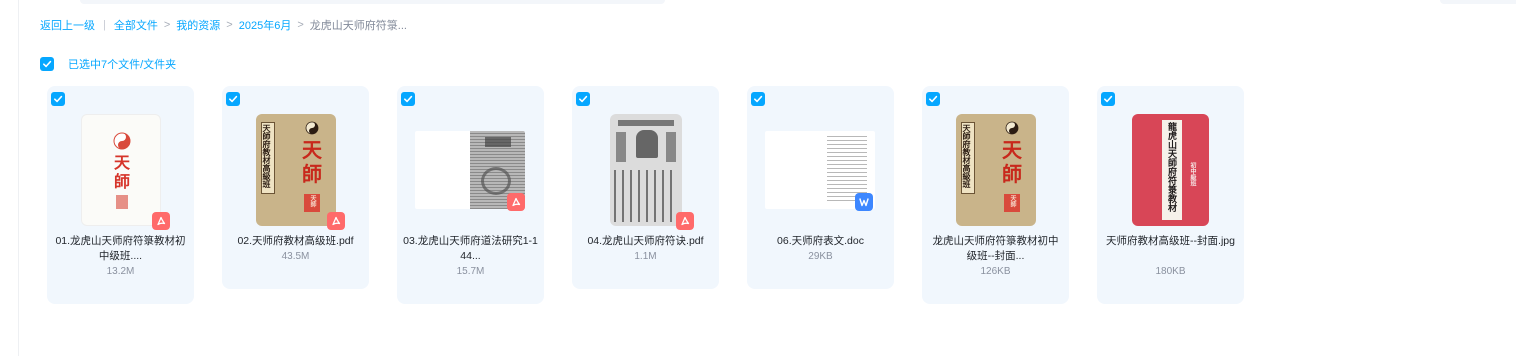  Describe the element at coordinates (1192, 174) in the screenshot. I see `cover-subtitle: 初中級班` at that location.